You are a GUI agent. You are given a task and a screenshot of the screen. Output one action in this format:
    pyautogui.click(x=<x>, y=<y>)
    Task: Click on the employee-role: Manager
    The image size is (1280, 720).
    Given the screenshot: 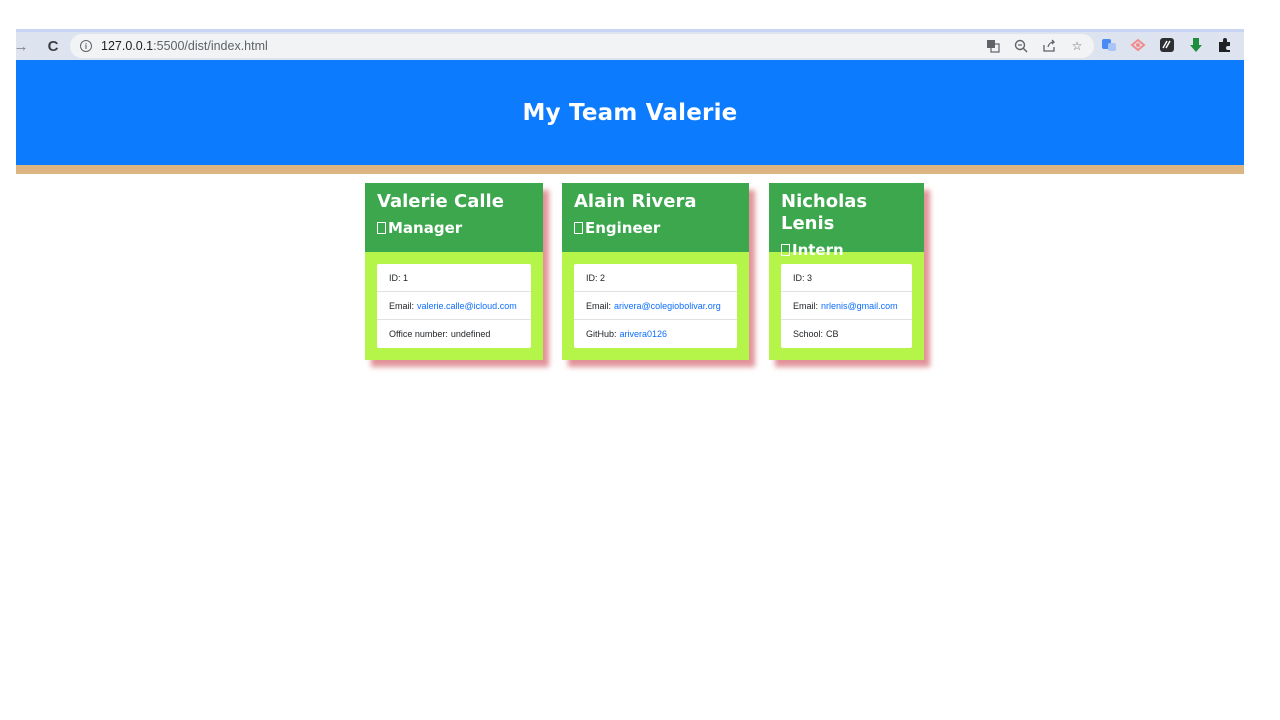 What is the action you would take?
    pyautogui.click(x=454, y=228)
    